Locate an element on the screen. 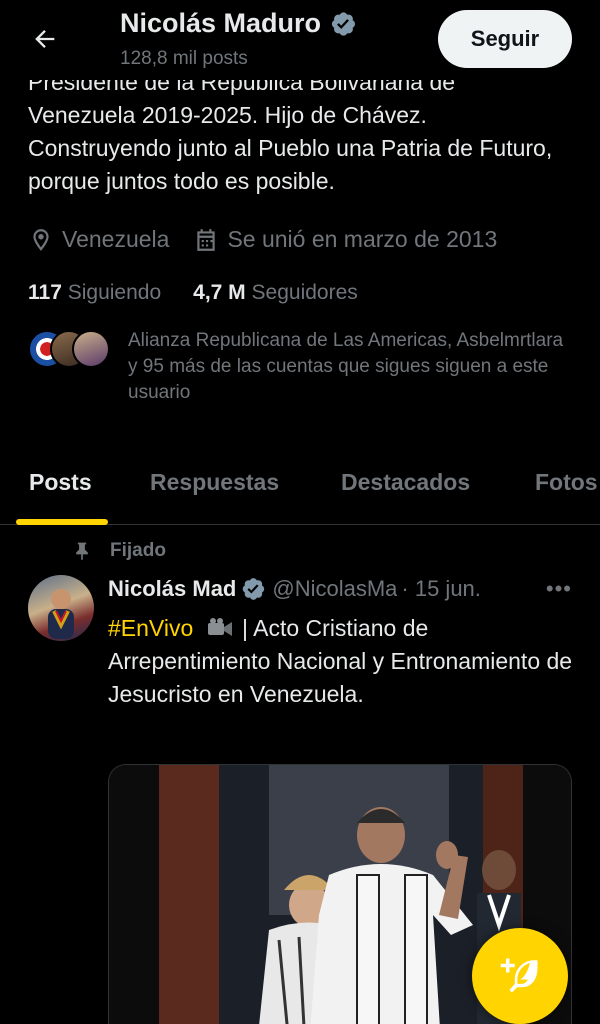  following-count: 117 is located at coordinates (45, 292).